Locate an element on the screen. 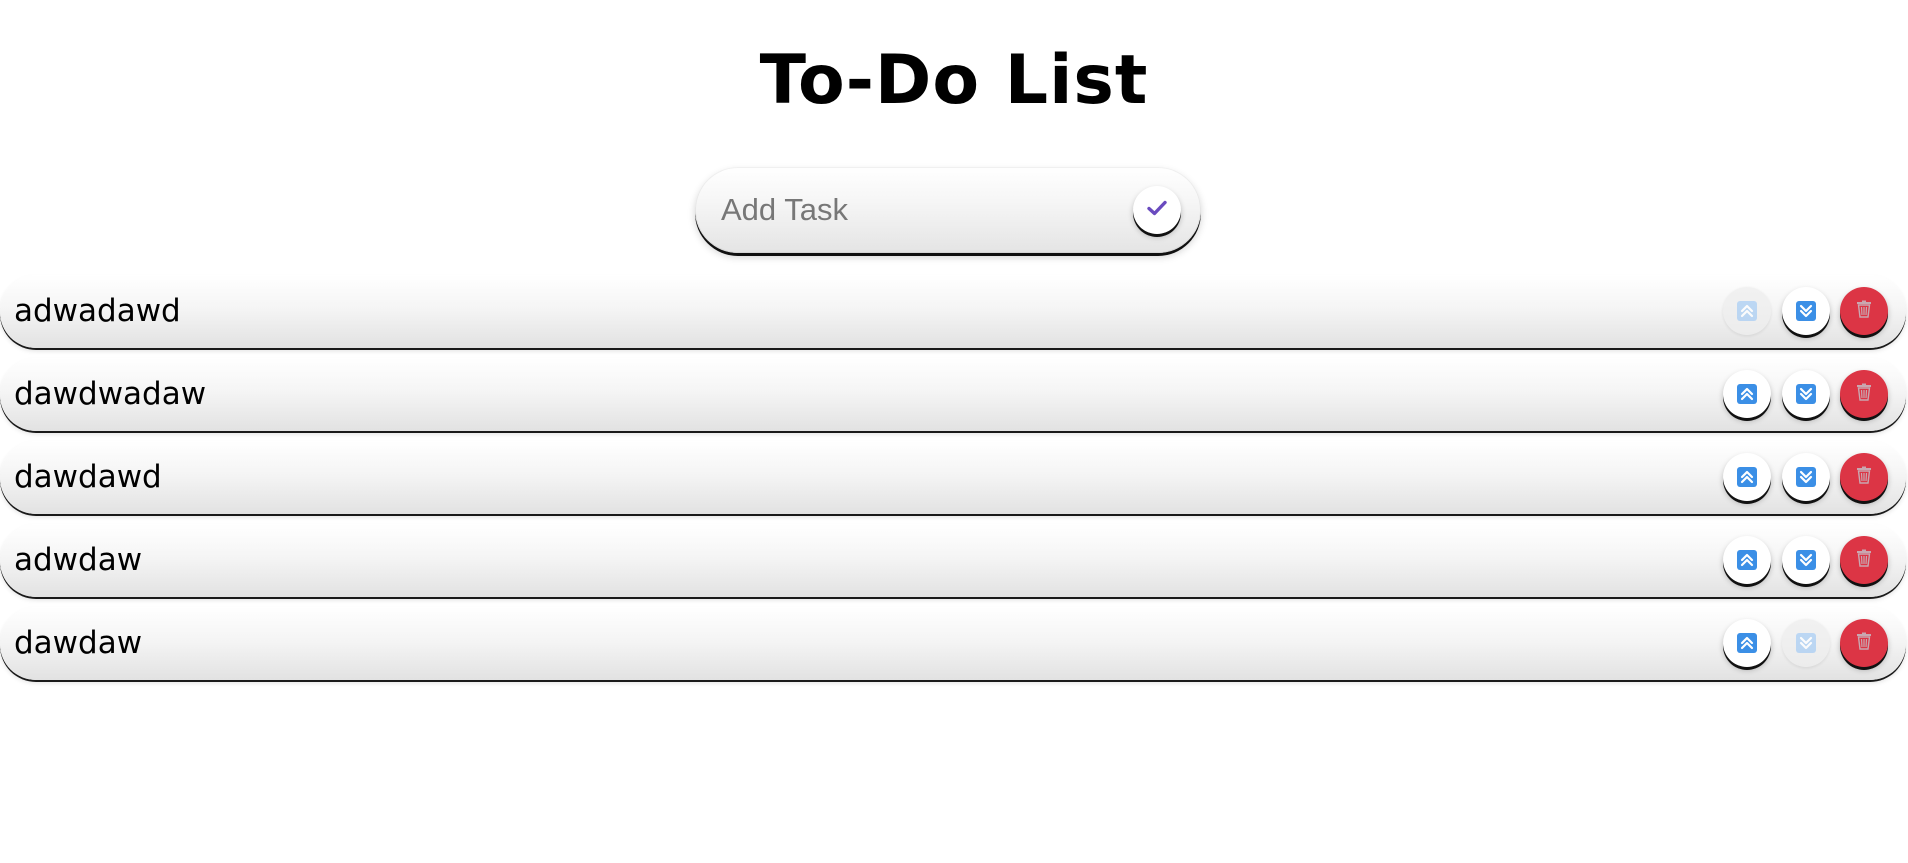  page-title: To-Do List is located at coordinates (954, 80).